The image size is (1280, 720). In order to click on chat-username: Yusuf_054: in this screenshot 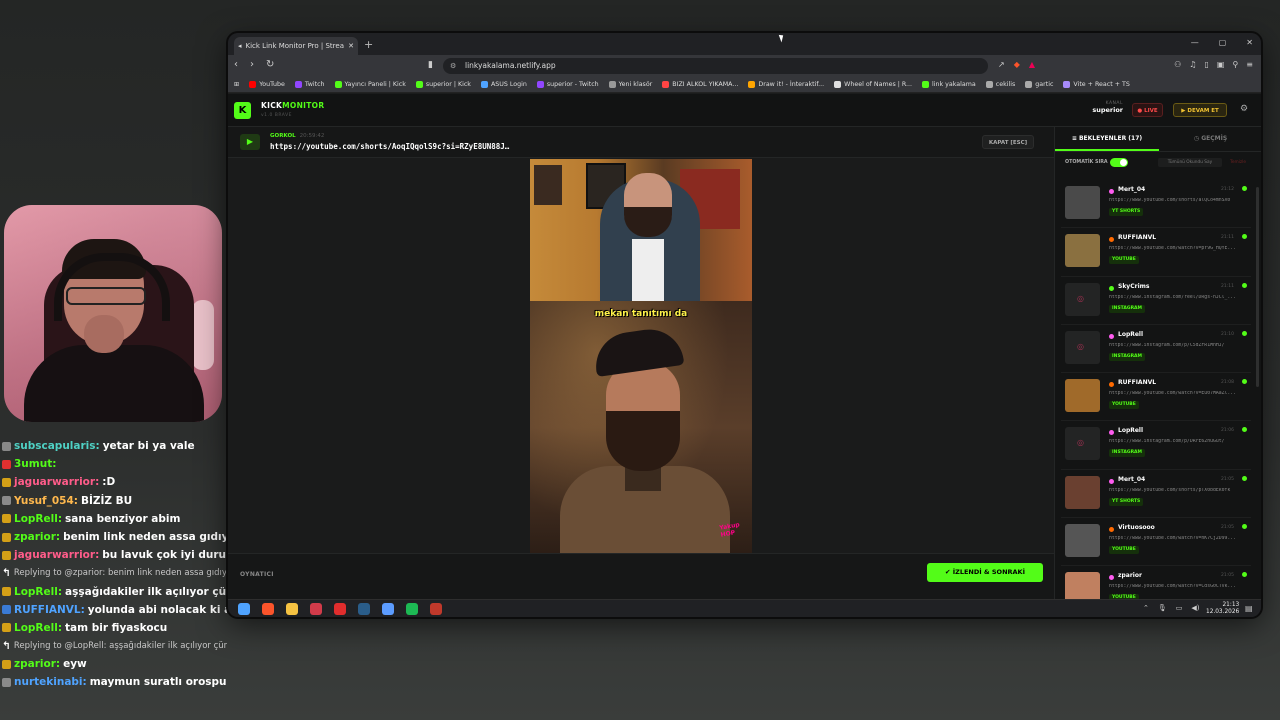, I will do `click(46, 501)`.